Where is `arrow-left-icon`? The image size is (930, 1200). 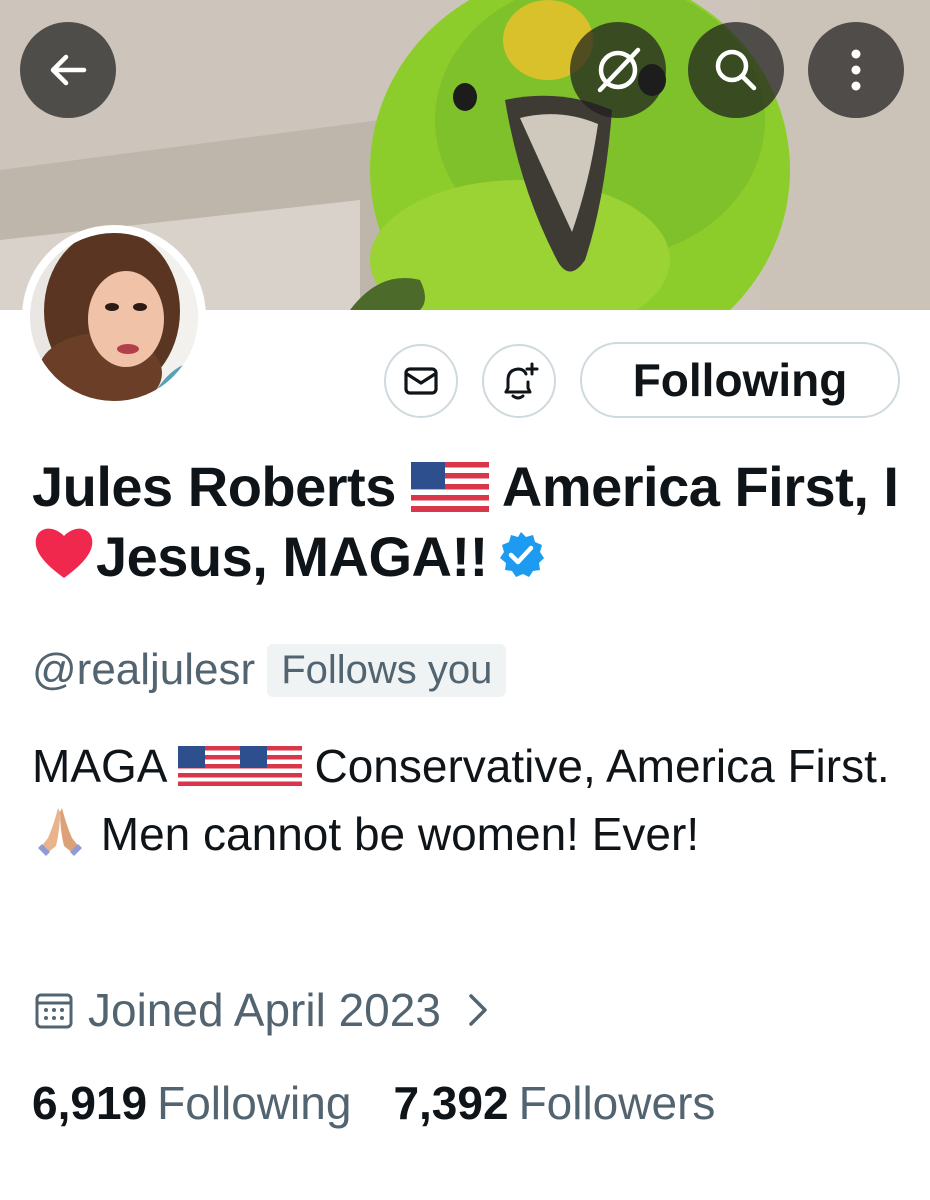
arrow-left-icon is located at coordinates (68, 70).